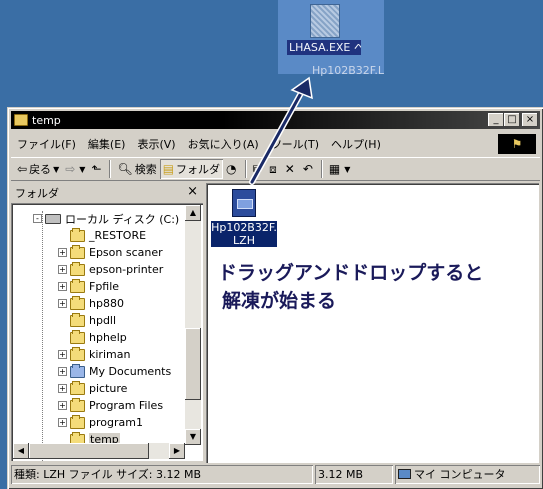 The width and height of the screenshot is (543, 489). I want to click on history-button: ◔, so click(232, 169).